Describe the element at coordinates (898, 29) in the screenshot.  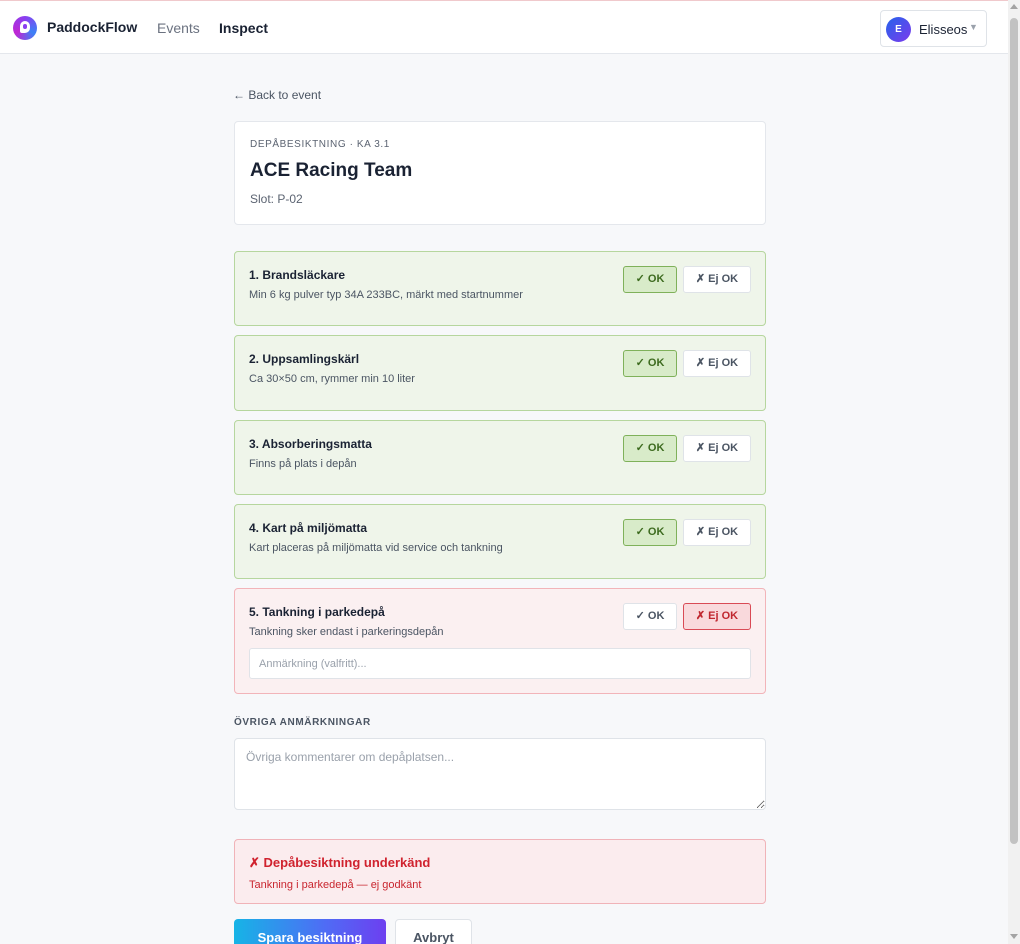
I see `avatar: E` at that location.